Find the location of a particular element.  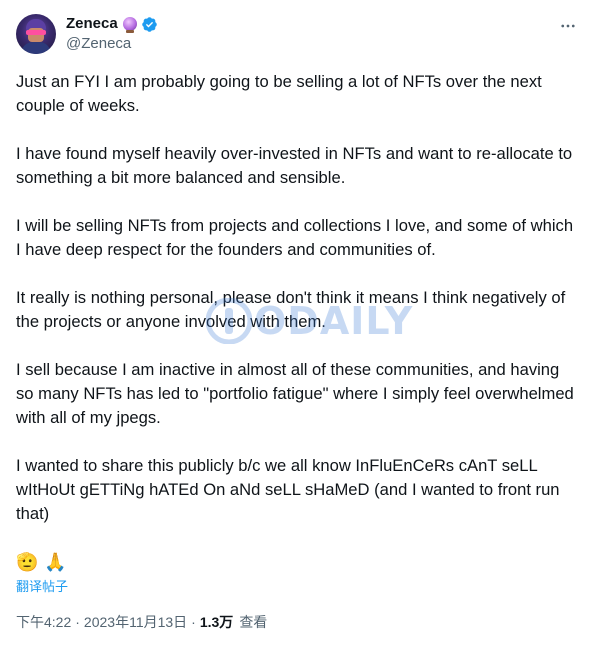

views-count: 1.3万 is located at coordinates (216, 622).